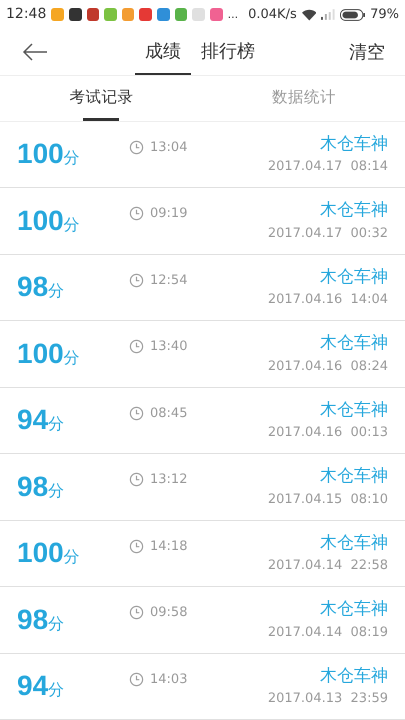 The width and height of the screenshot is (405, 720). What do you see at coordinates (169, 413) in the screenshot?
I see `exam-duration: 08:45` at bounding box center [169, 413].